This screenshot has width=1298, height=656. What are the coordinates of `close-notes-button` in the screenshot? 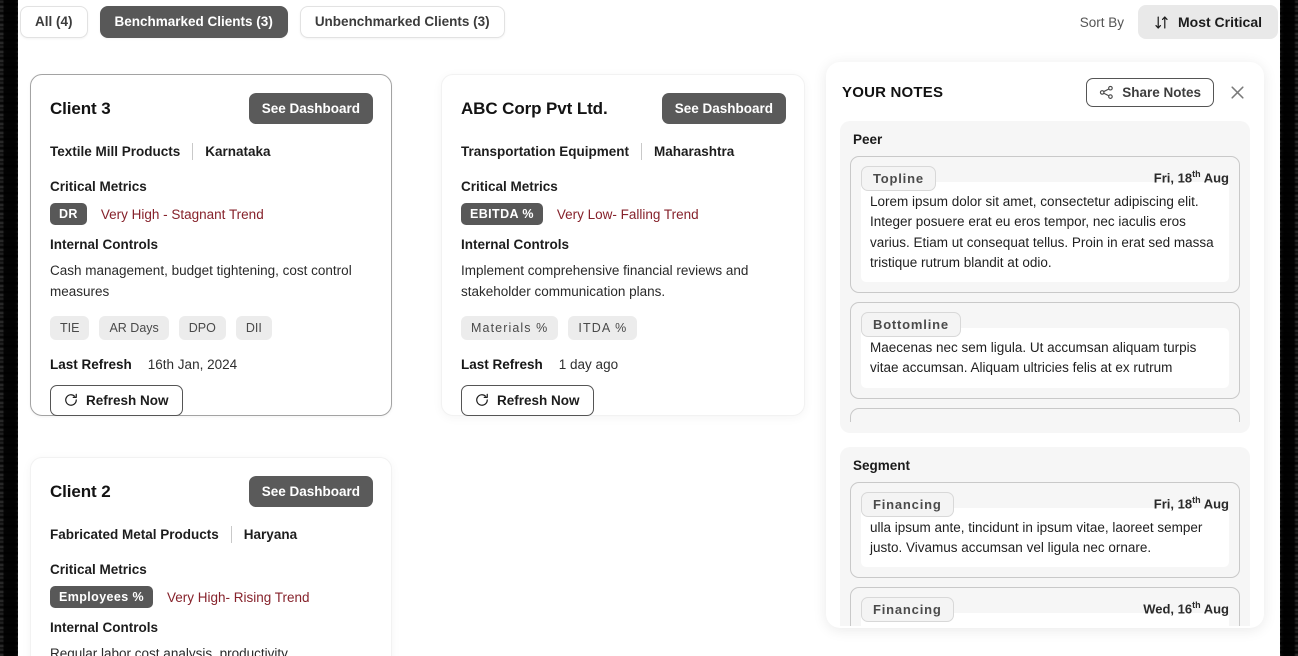 It's located at (1237, 93).